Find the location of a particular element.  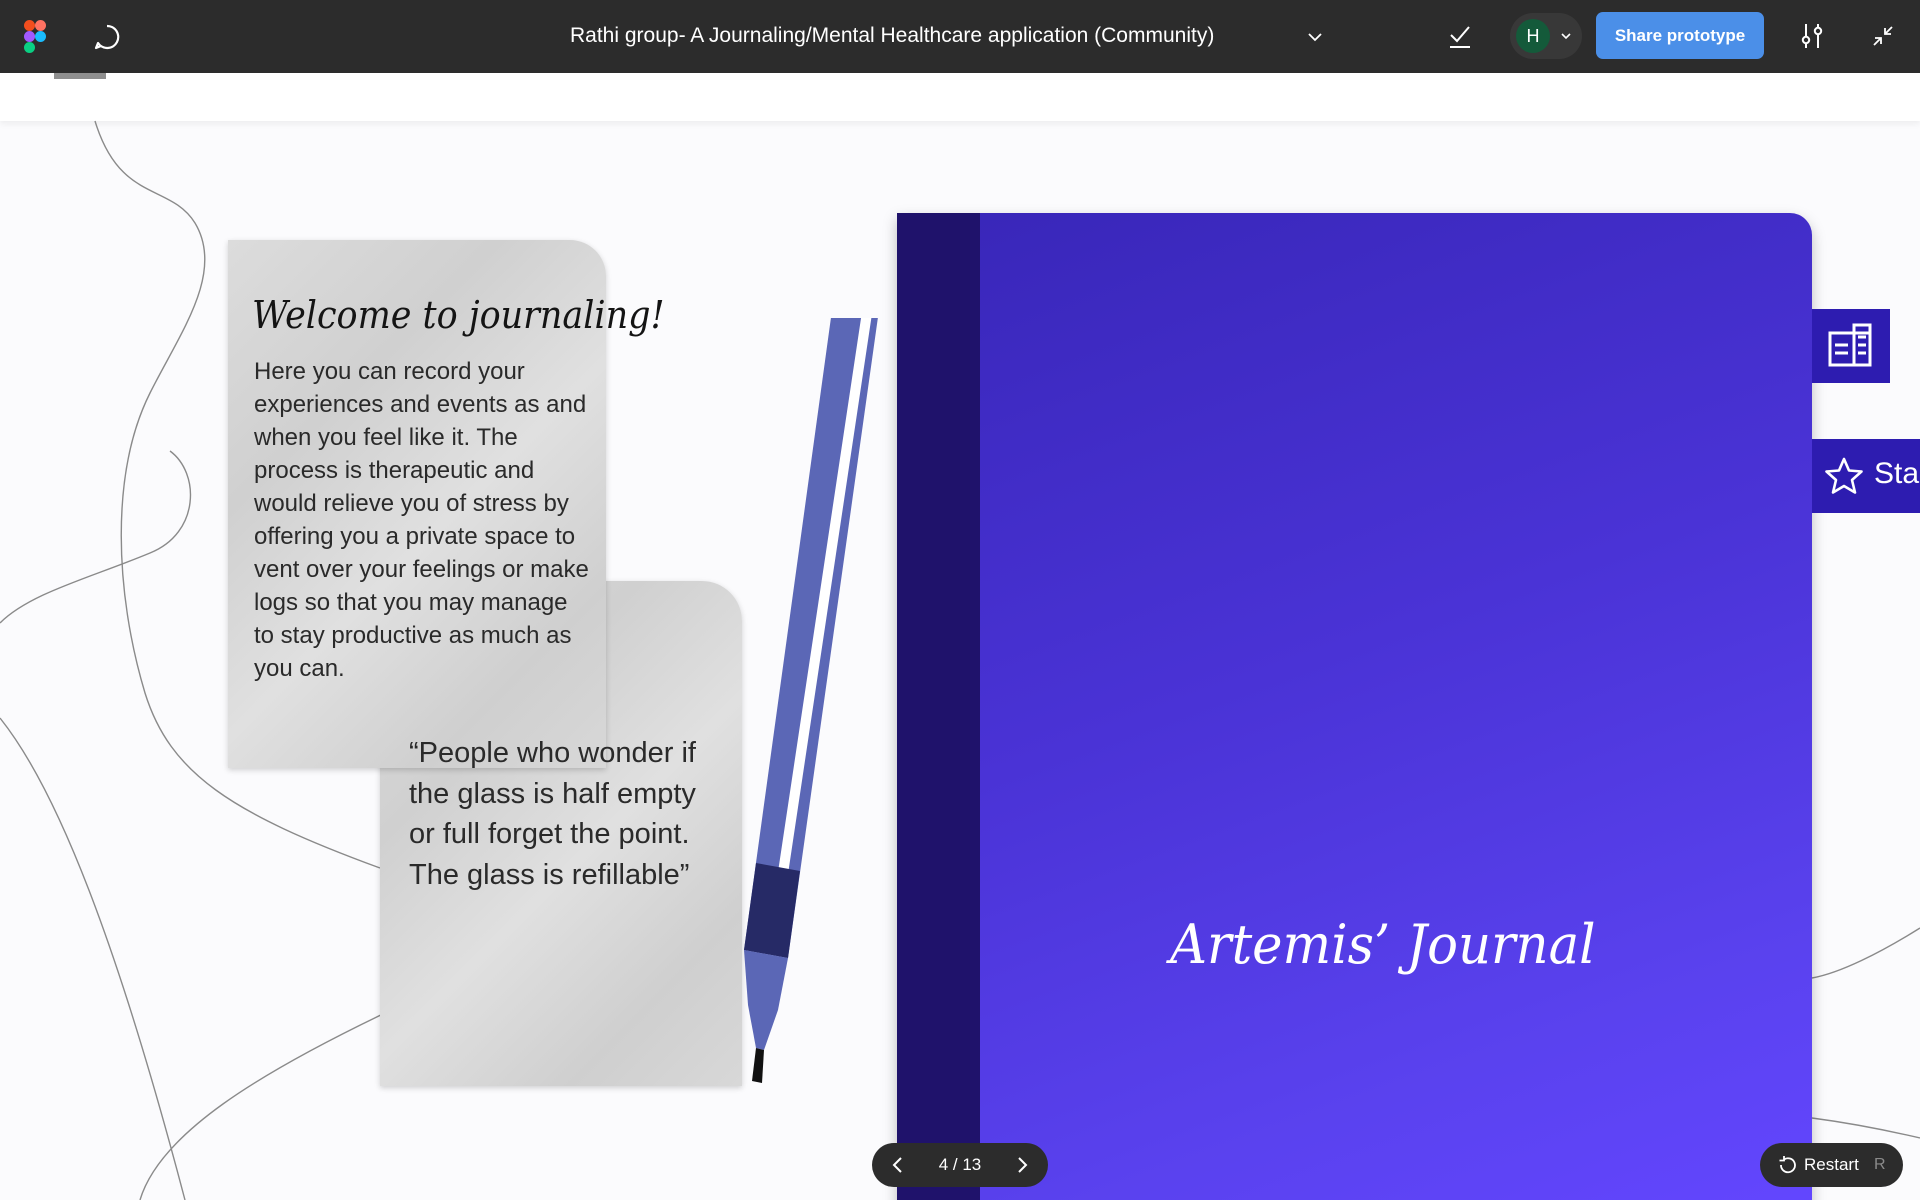

settings-sliders-icon is located at coordinates (1812, 36).